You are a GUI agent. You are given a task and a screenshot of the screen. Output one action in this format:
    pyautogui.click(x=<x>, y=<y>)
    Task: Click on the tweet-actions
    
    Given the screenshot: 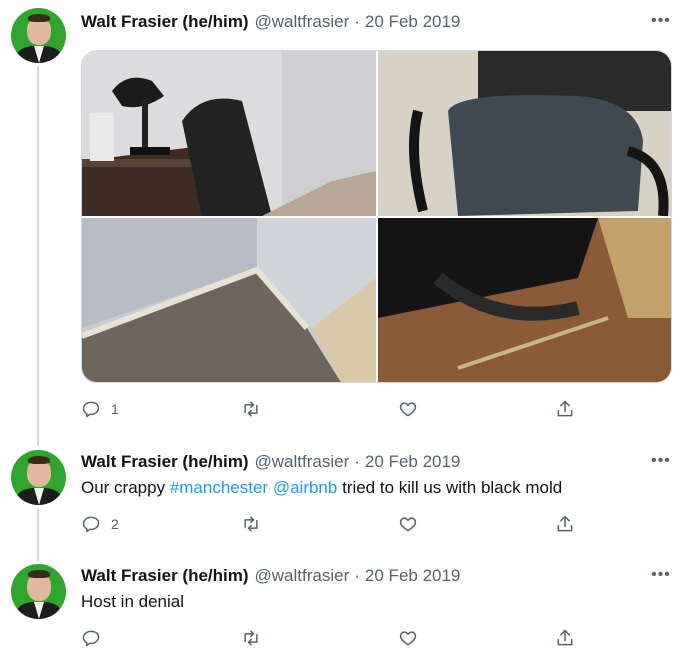 What is the action you would take?
    pyautogui.click(x=336, y=638)
    